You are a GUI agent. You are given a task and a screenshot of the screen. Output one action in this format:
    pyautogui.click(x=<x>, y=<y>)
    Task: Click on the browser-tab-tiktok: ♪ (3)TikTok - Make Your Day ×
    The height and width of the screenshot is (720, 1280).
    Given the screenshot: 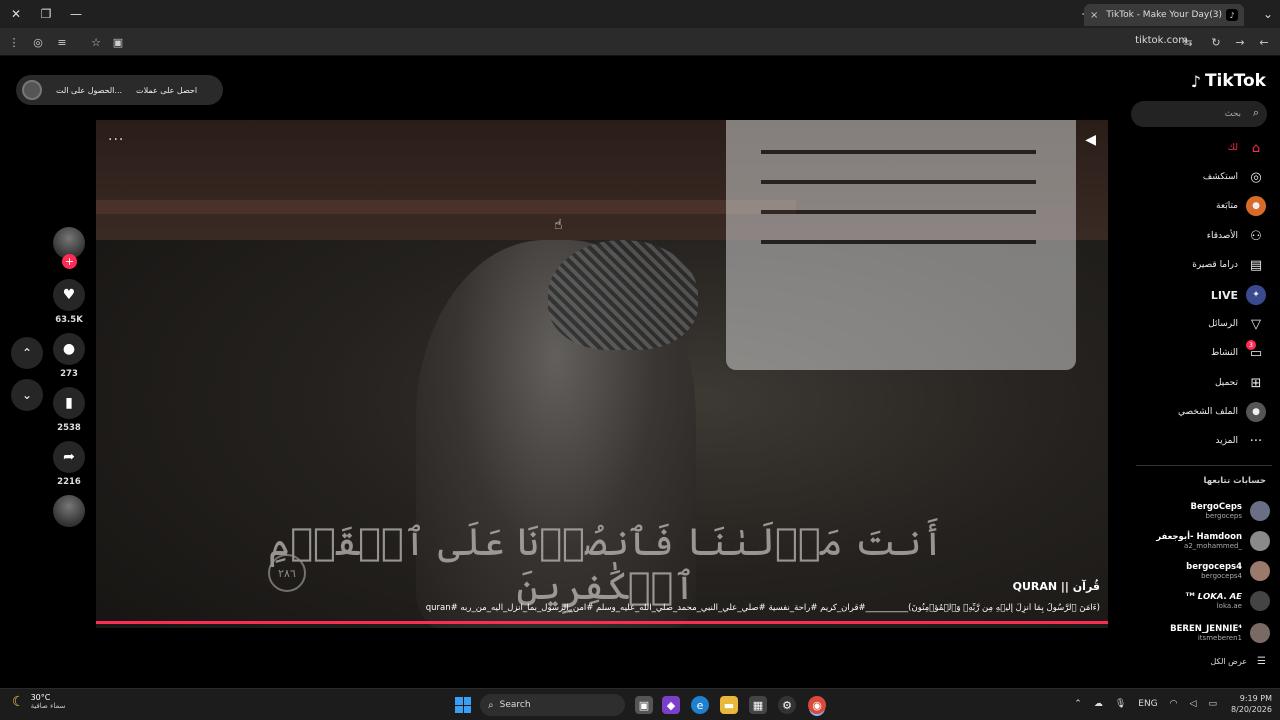 What is the action you would take?
    pyautogui.click(x=1164, y=15)
    